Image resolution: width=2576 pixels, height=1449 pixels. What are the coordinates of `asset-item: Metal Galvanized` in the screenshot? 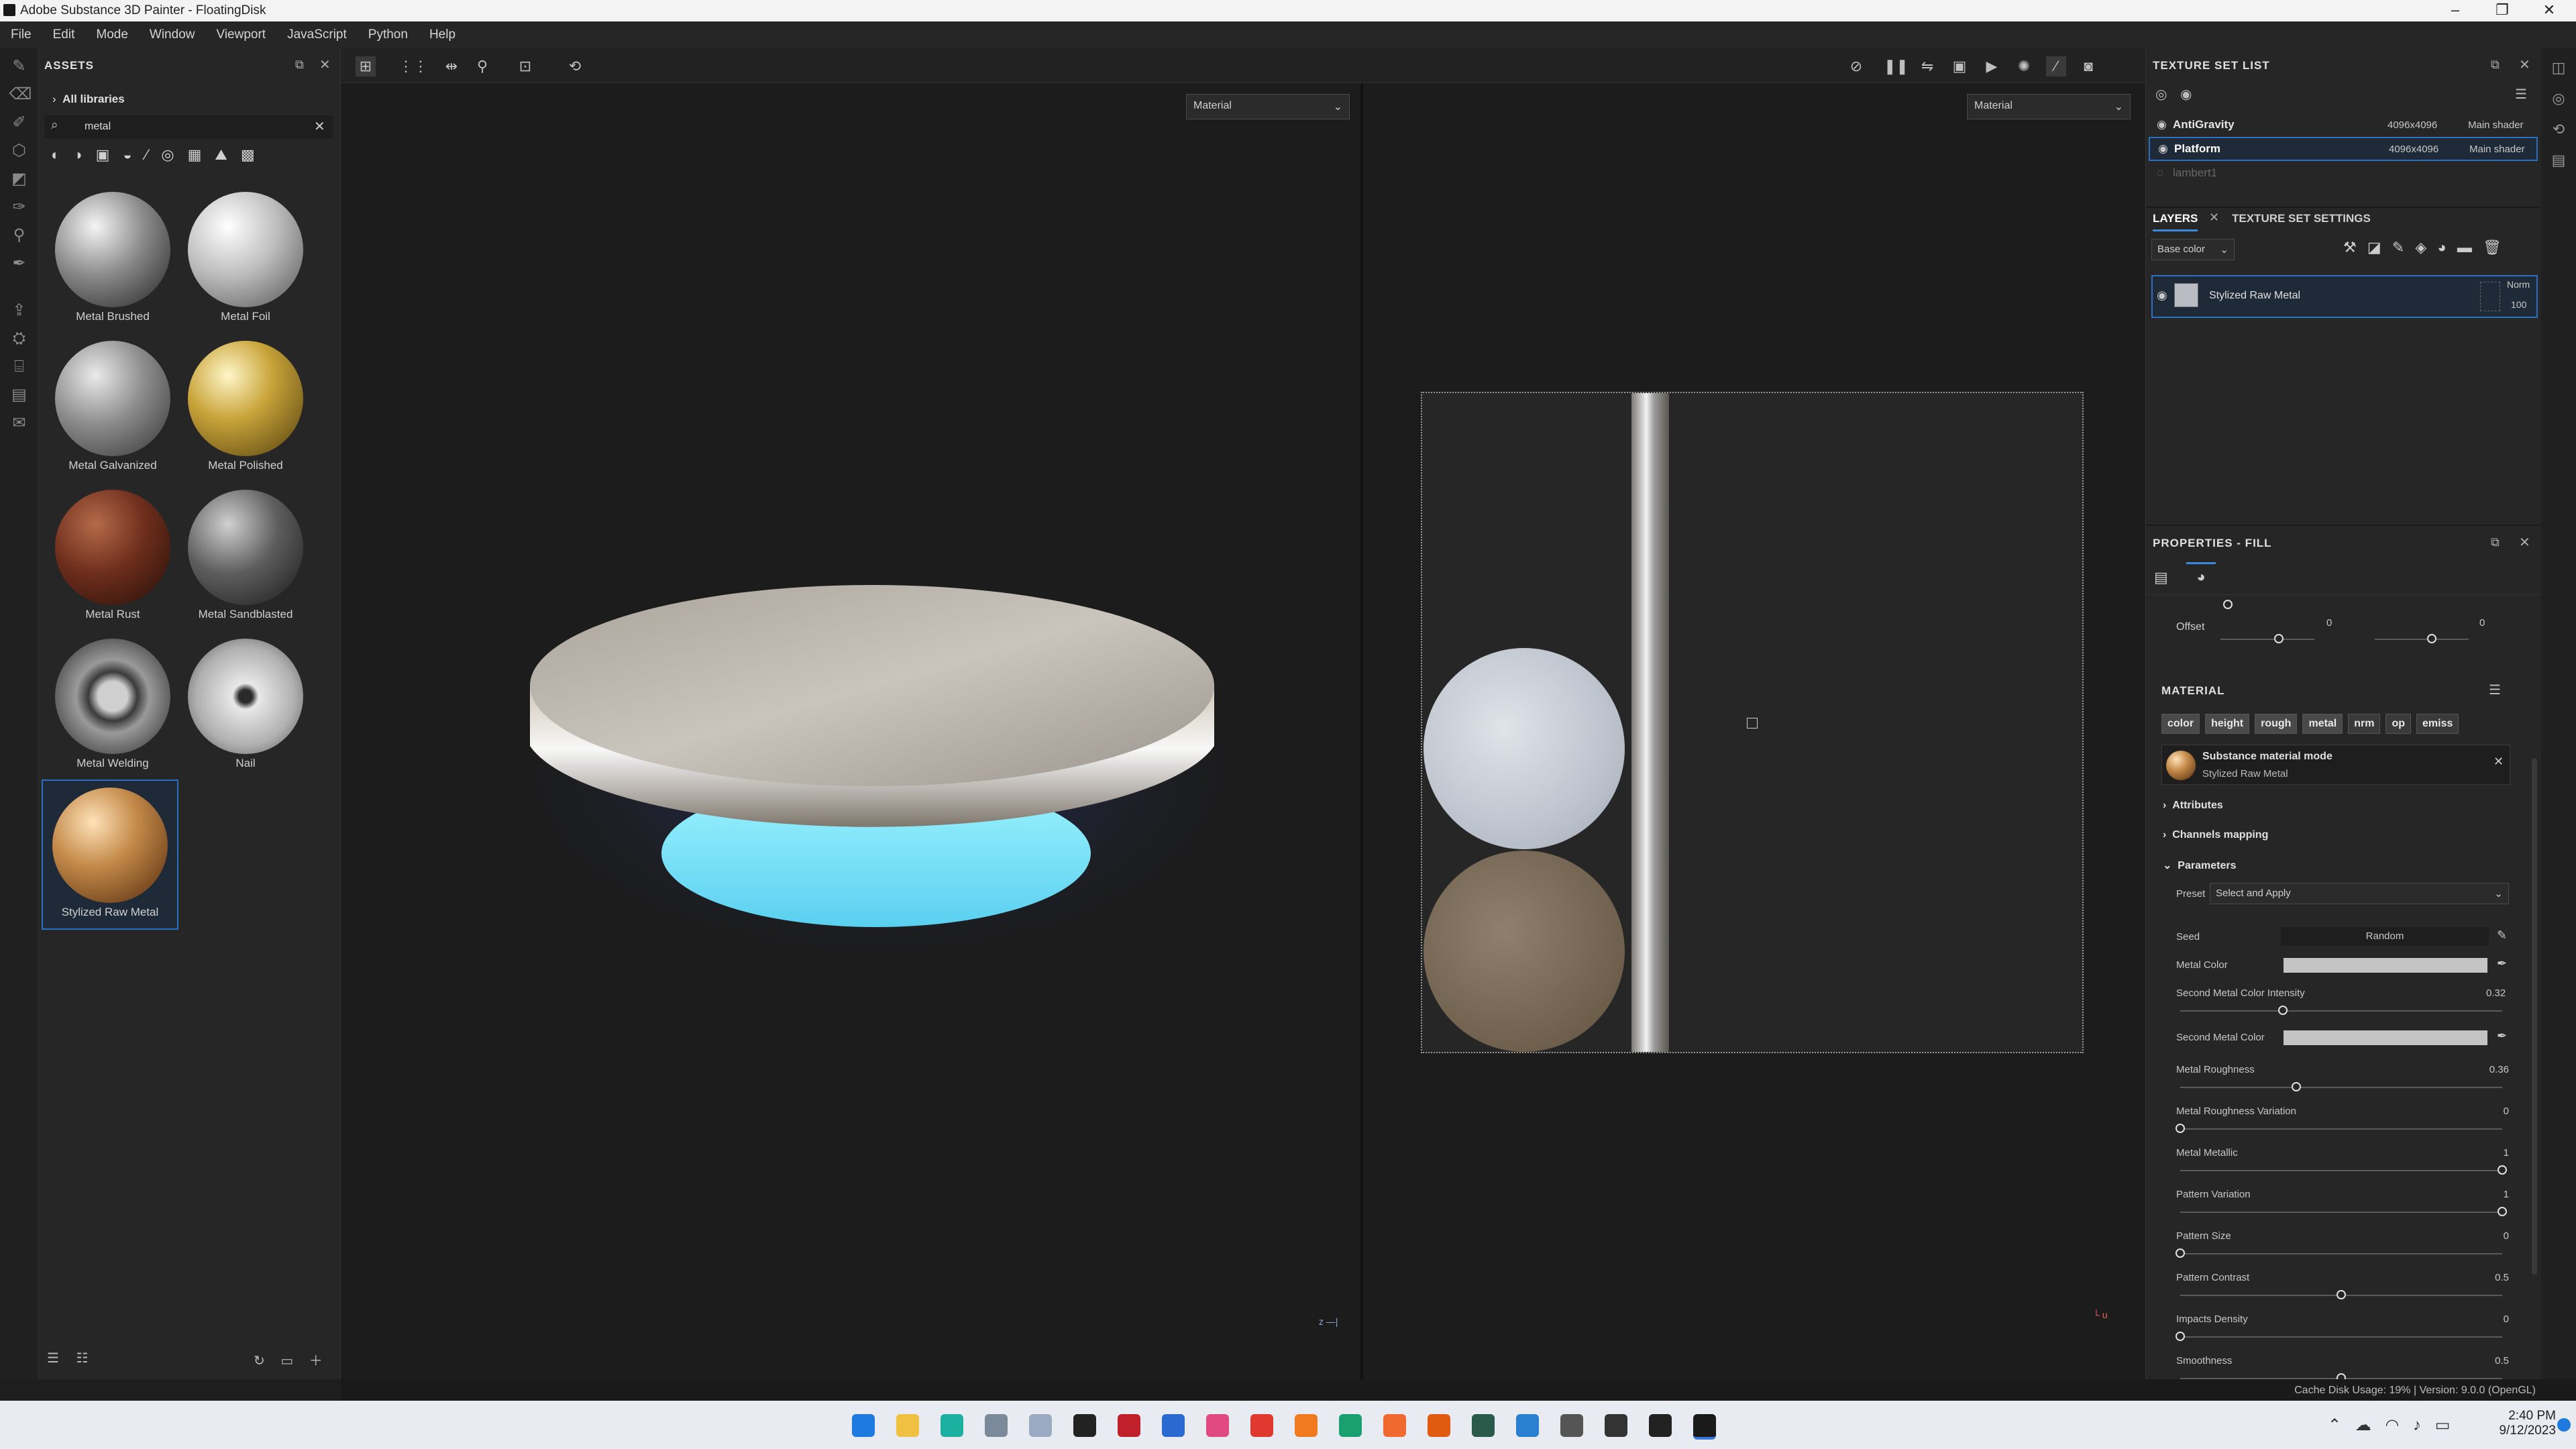 It's located at (112, 408).